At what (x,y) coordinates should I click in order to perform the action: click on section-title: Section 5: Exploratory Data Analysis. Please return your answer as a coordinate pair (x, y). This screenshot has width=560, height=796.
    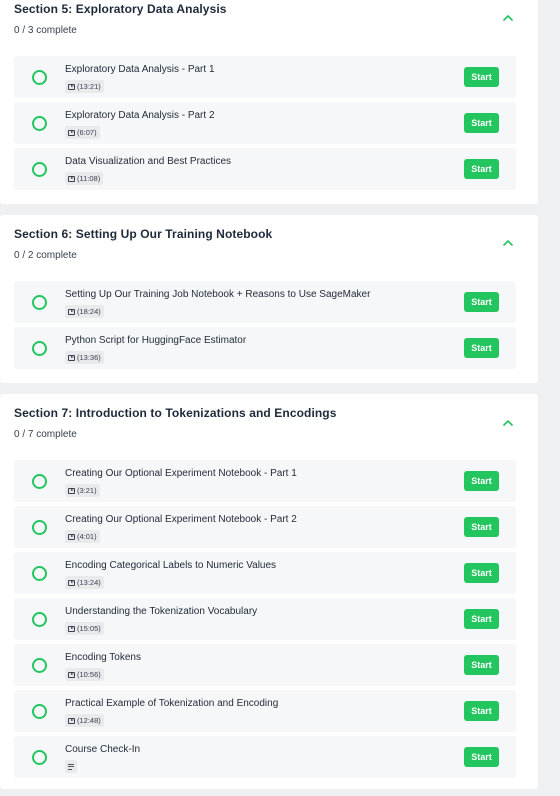
    Looking at the image, I should click on (120, 9).